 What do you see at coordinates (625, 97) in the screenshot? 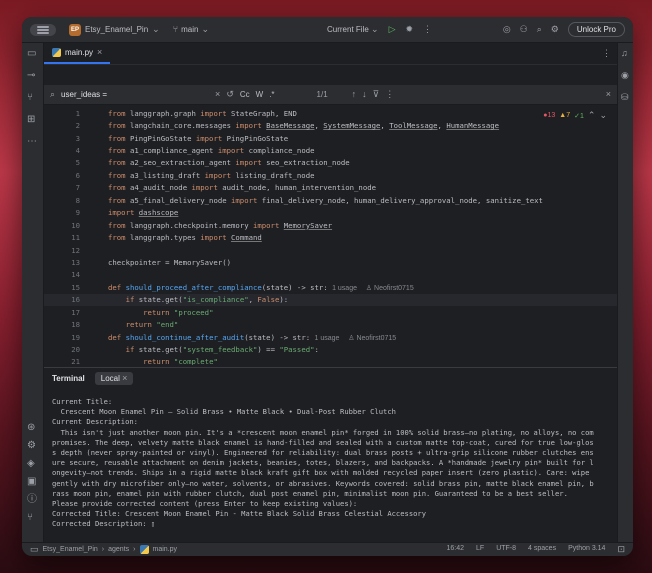
I see `database-icon: ⛁` at bounding box center [625, 97].